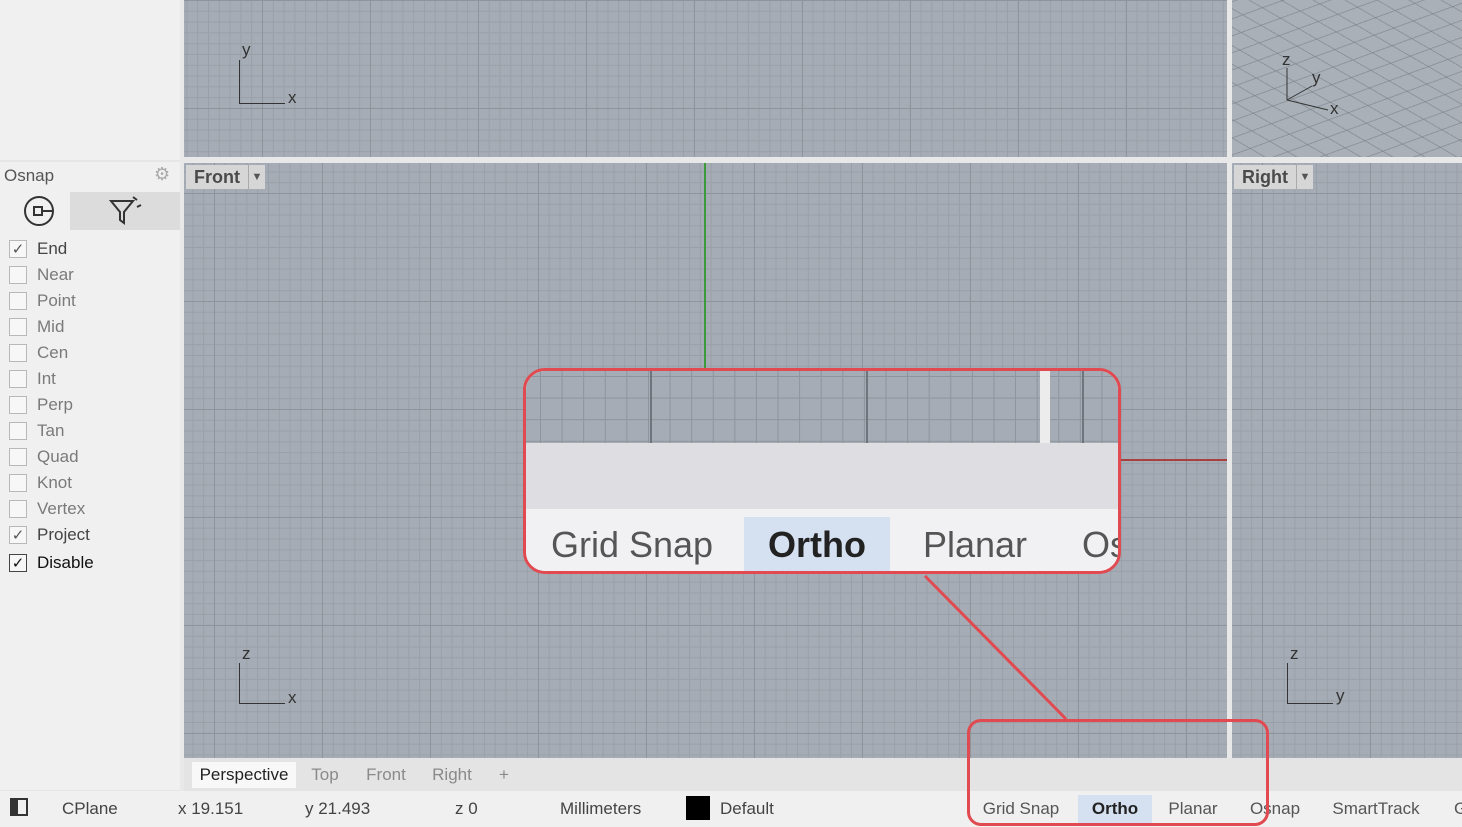 This screenshot has height=827, width=1462. What do you see at coordinates (53, 352) in the screenshot?
I see `osnap-item-label: Cen` at bounding box center [53, 352].